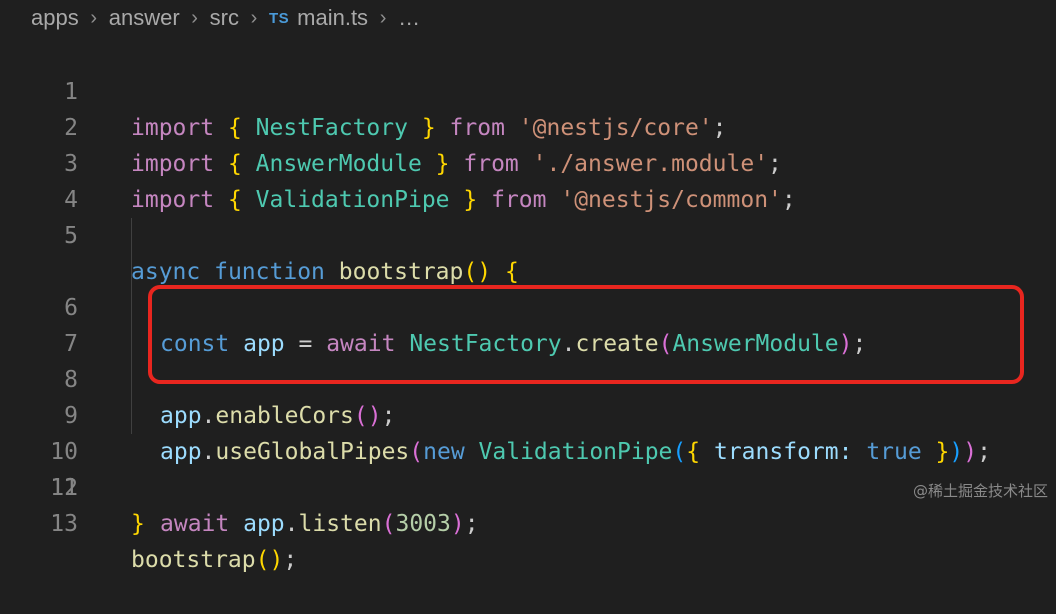 The width and height of the screenshot is (1056, 614). What do you see at coordinates (55, 18) in the screenshot?
I see `breadcrumb-apps: apps` at bounding box center [55, 18].